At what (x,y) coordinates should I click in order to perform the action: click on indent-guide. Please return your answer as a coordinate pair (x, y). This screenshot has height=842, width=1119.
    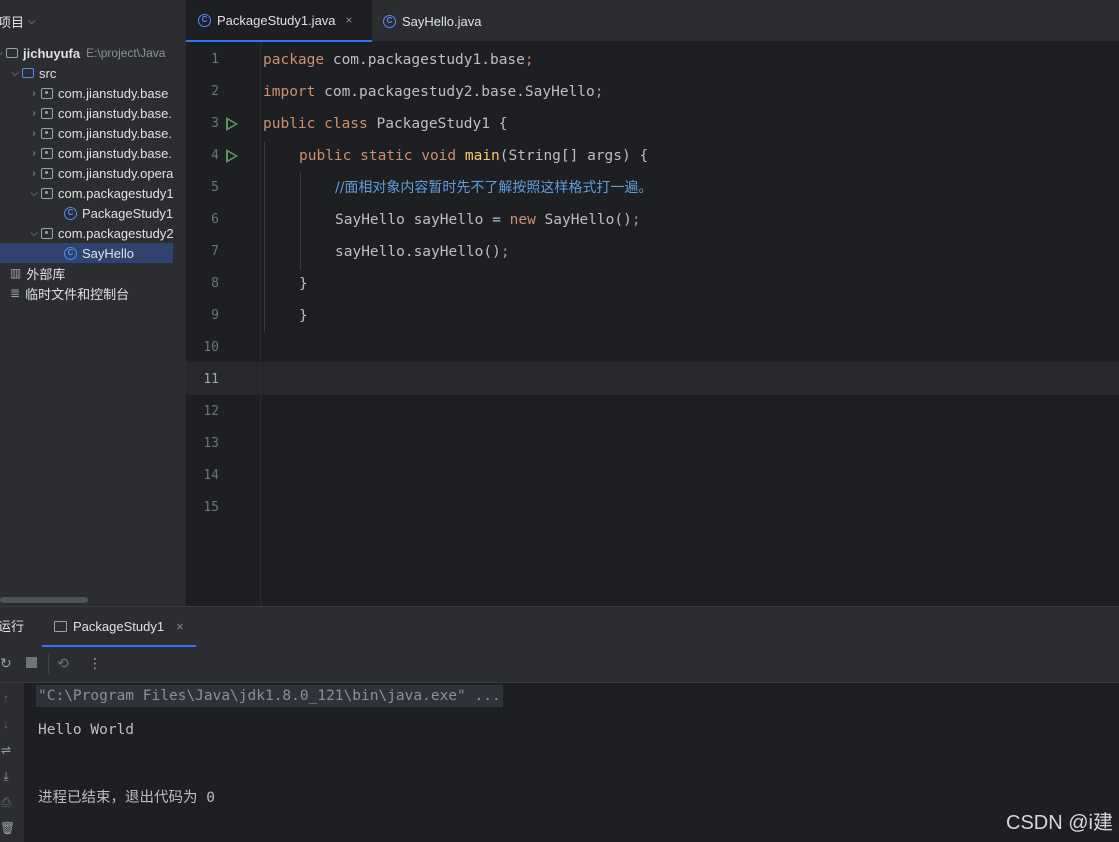
    Looking at the image, I should click on (300, 221).